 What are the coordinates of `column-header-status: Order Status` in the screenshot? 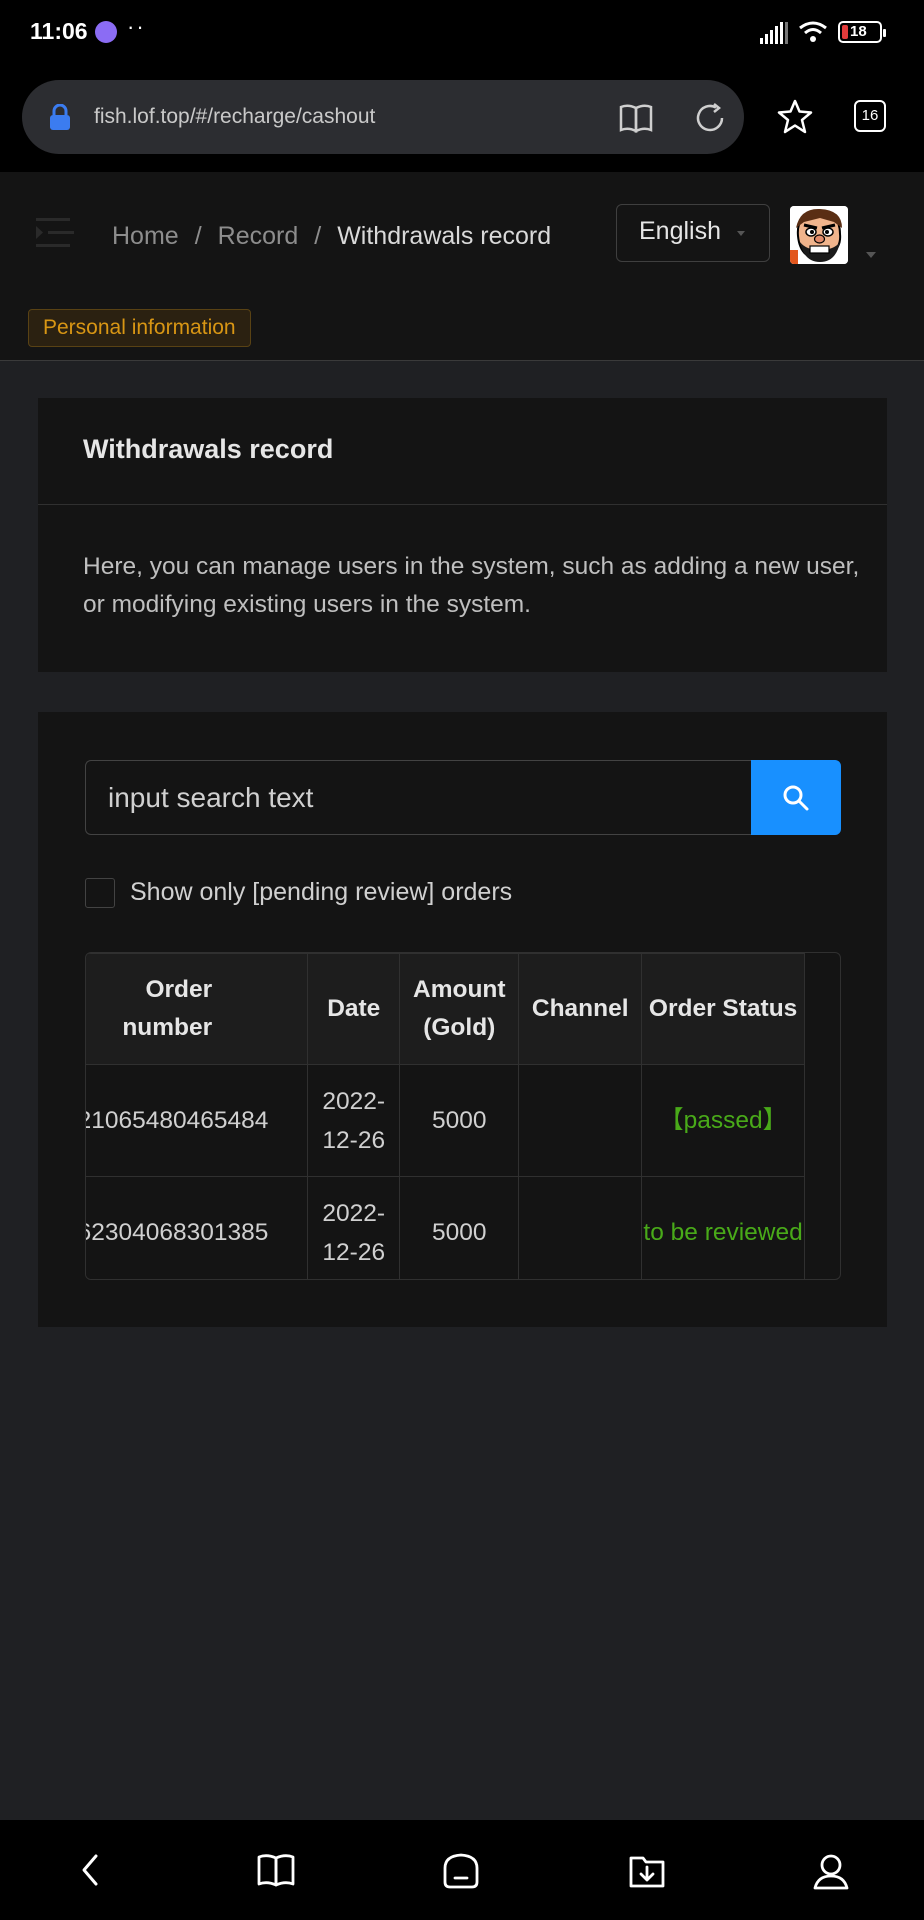 It's located at (723, 1009).